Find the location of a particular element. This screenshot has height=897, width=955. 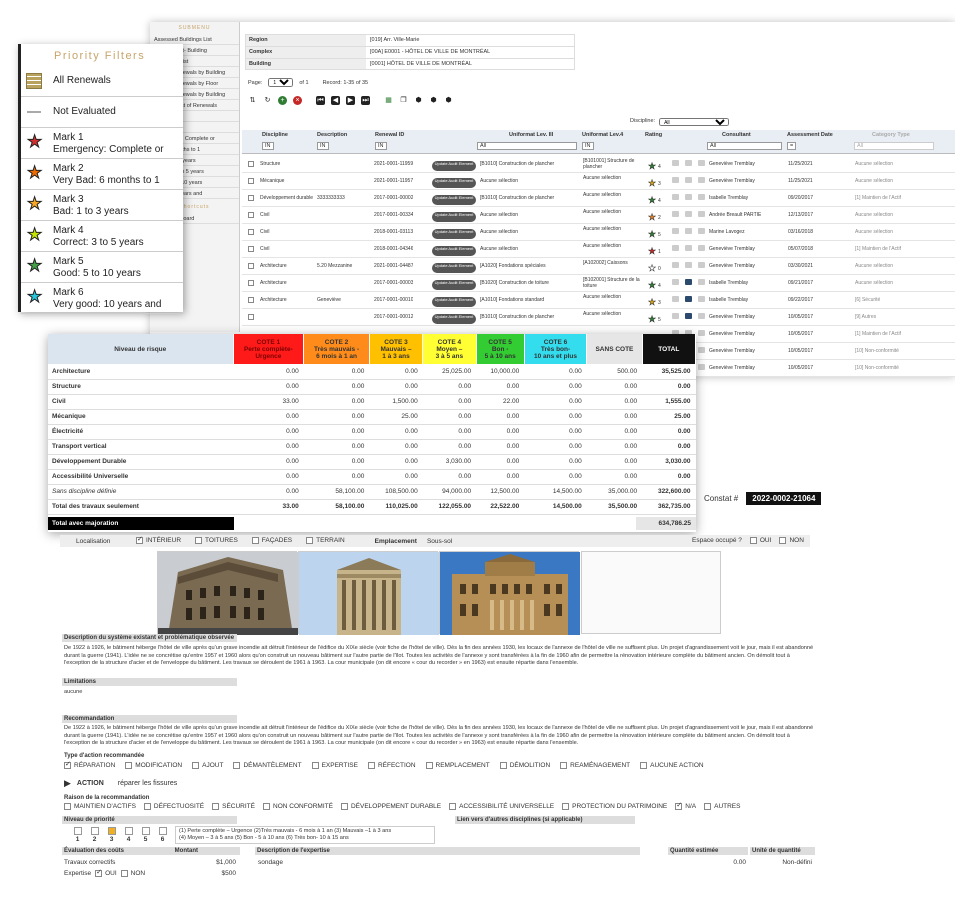

priority-level-option: 2 is located at coordinates (94, 835).